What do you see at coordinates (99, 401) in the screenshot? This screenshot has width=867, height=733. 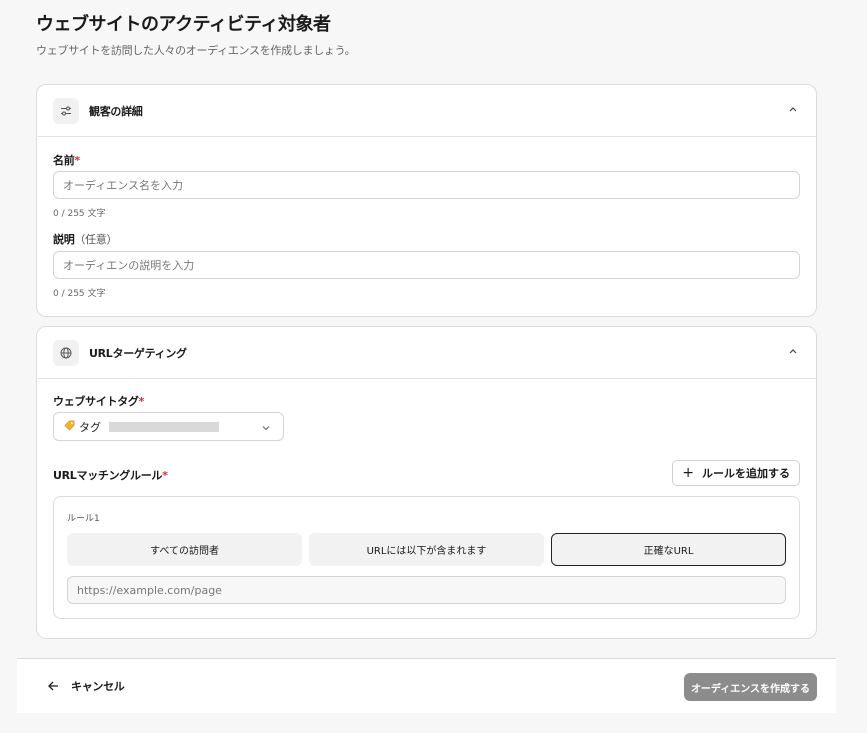 I see `website-tag-label: ウェブサイトタグ*` at bounding box center [99, 401].